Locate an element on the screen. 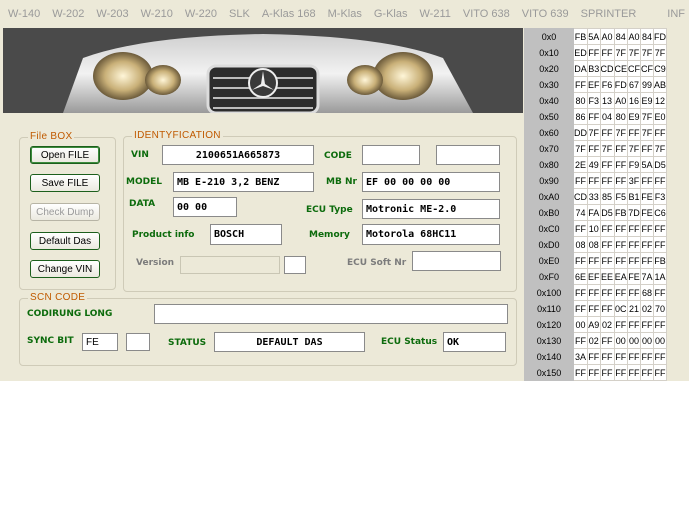  hex-byte-cell: F3 is located at coordinates (594, 100).